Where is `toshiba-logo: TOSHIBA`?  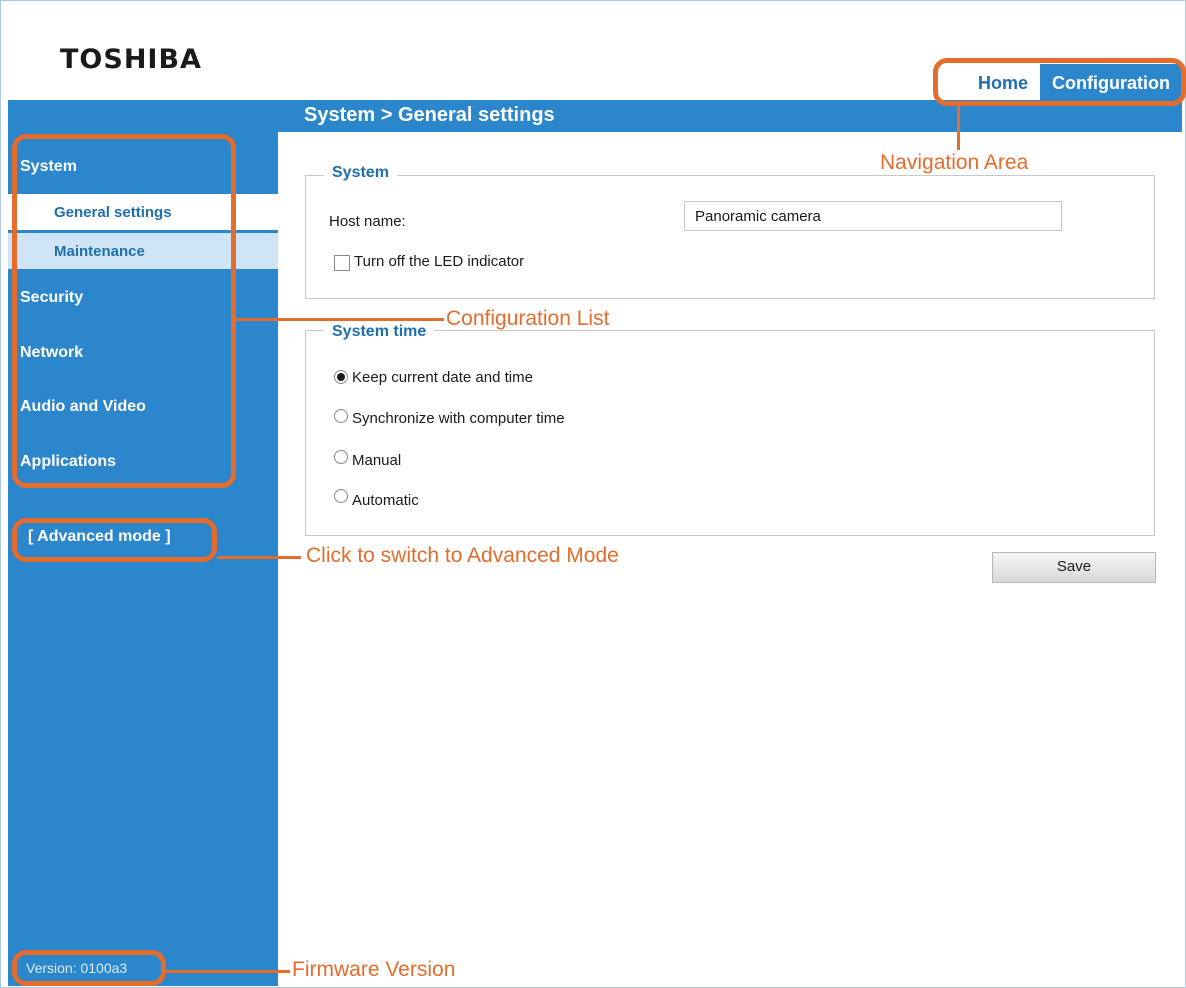
toshiba-logo: TOSHIBA is located at coordinates (131, 59).